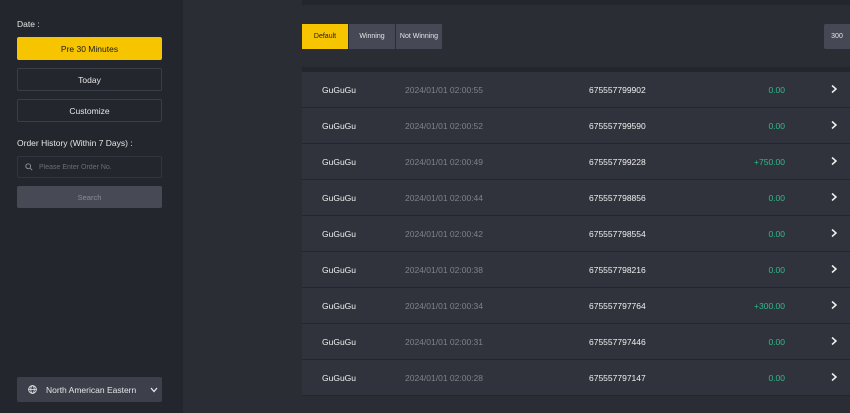 The height and width of the screenshot is (413, 850). I want to click on pre-30-minutes-button: Pre 30 Minutes, so click(89, 48).